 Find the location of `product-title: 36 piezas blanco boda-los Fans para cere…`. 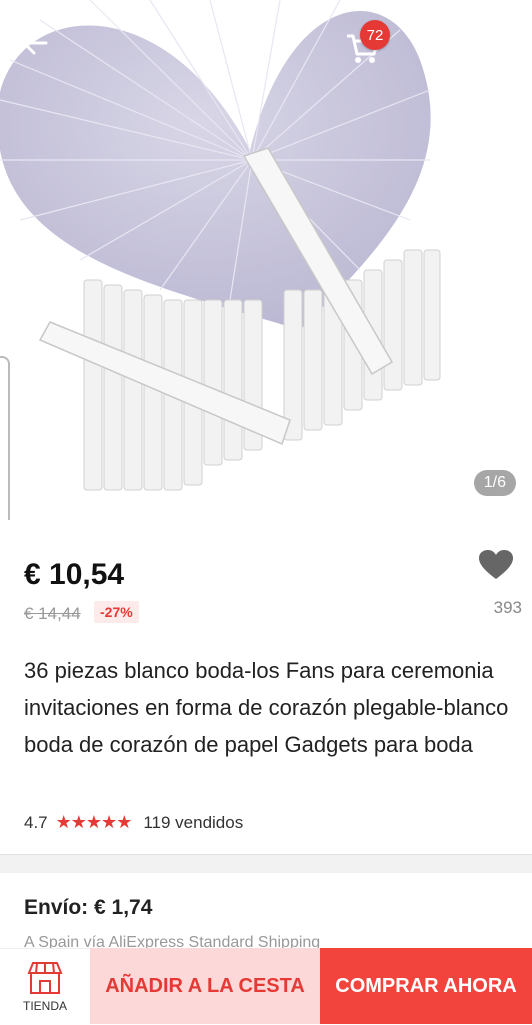

product-title: 36 piezas blanco boda-los Fans para cere… is located at coordinates (266, 707).